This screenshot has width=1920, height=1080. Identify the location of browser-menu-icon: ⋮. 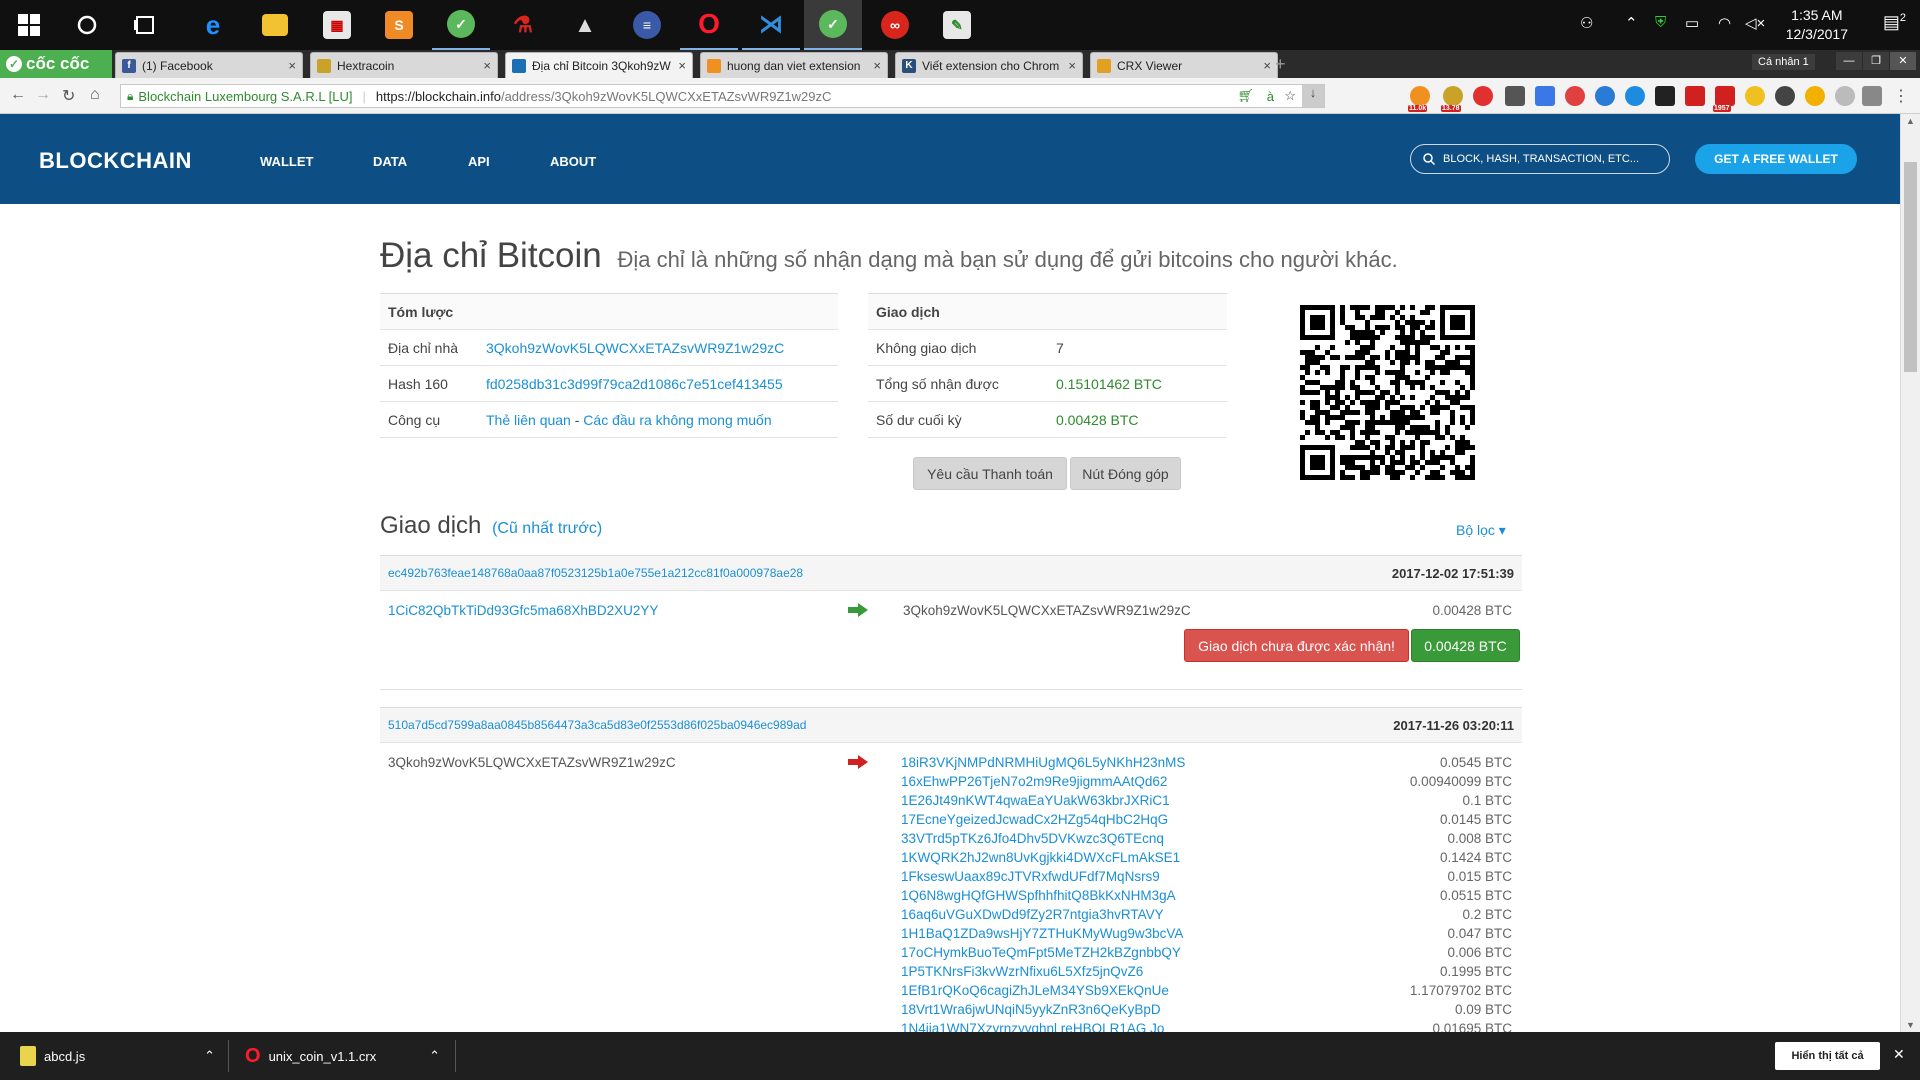
(1901, 96).